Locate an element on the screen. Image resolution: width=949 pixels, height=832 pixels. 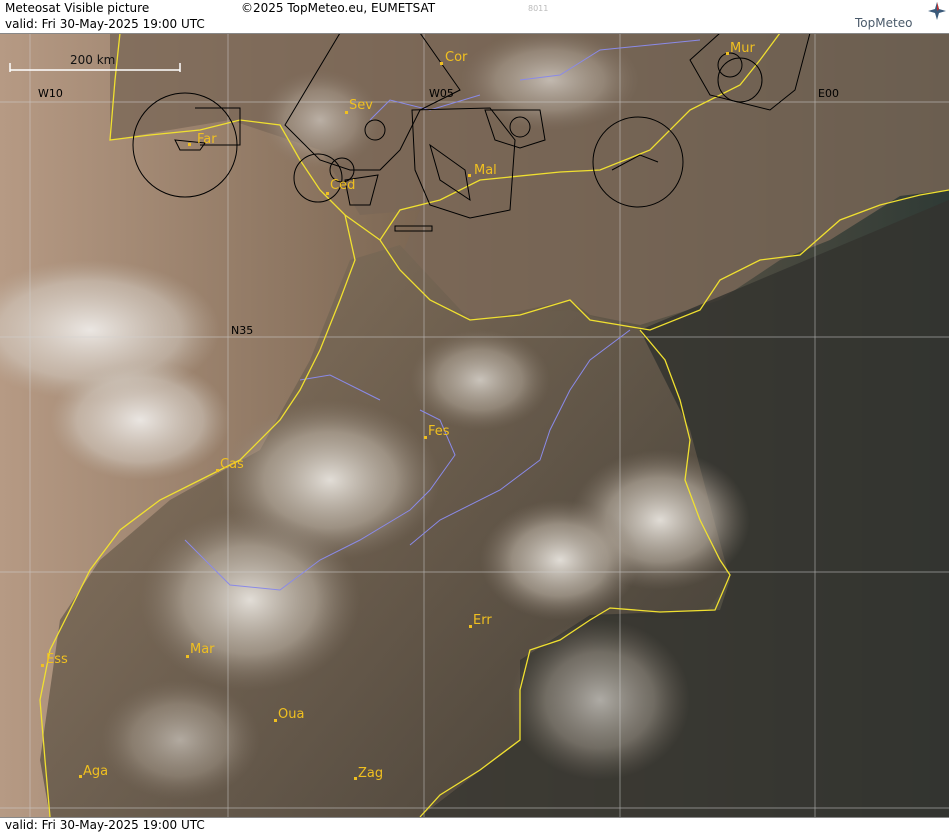
lon-label-e00: E00 is located at coordinates (828, 93).